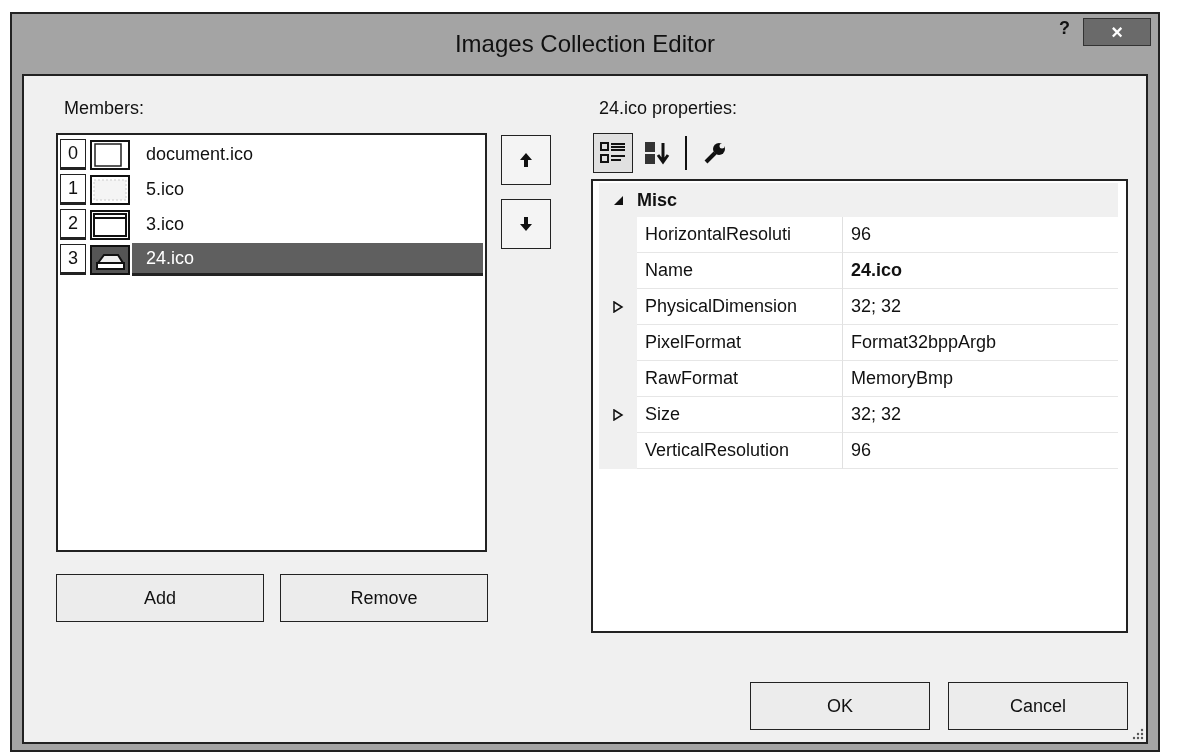 Image resolution: width=1178 pixels, height=756 pixels. Describe the element at coordinates (657, 153) in the screenshot. I see `sort-icon` at that location.